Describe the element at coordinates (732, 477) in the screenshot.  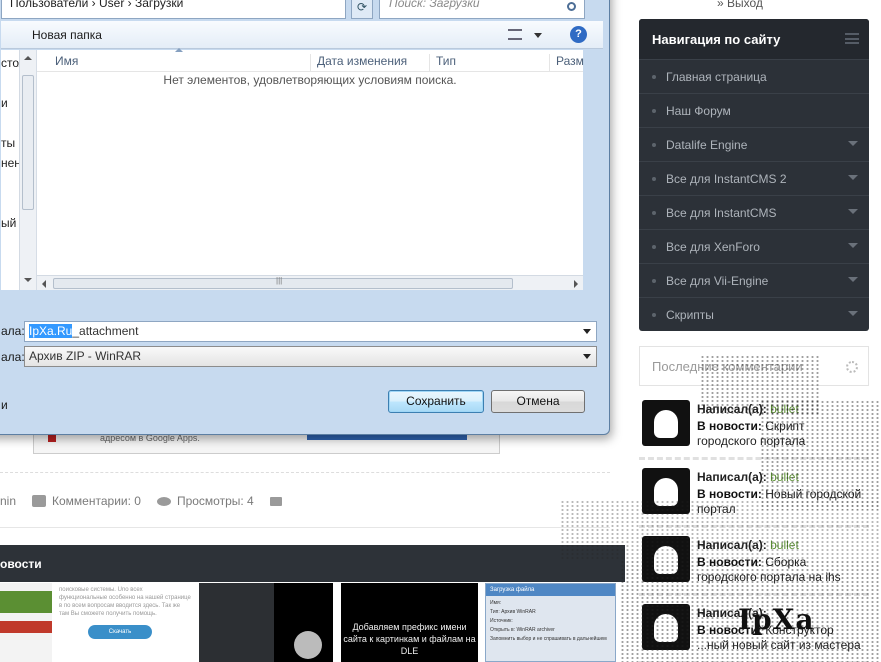
I see `comment-prefix: Написал(а):` at that location.